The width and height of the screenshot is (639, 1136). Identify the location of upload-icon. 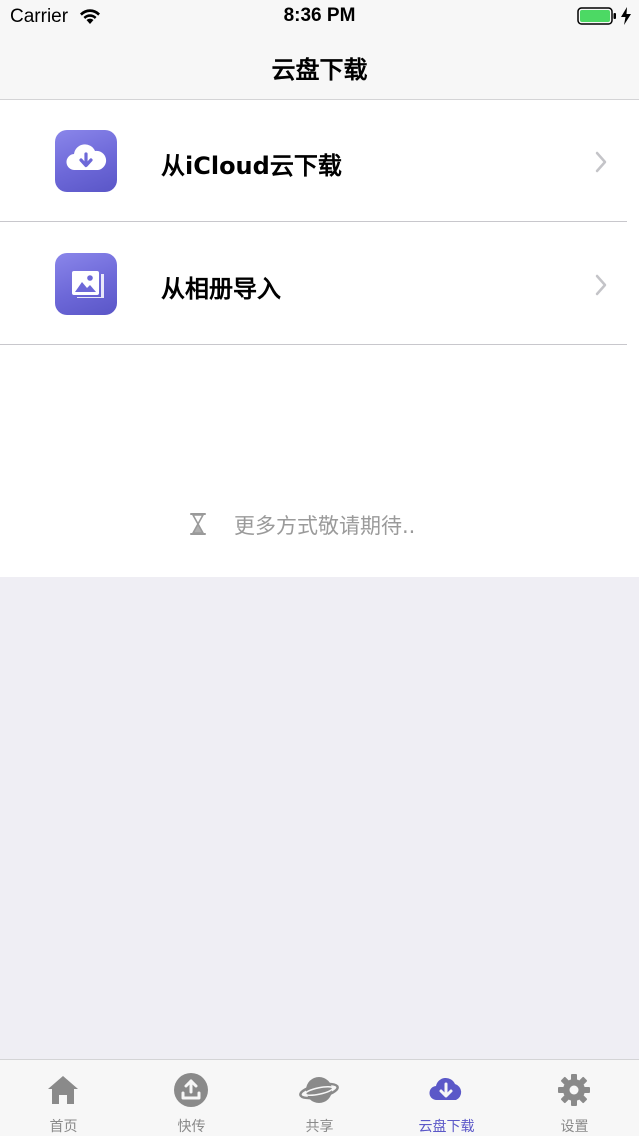
(191, 1090).